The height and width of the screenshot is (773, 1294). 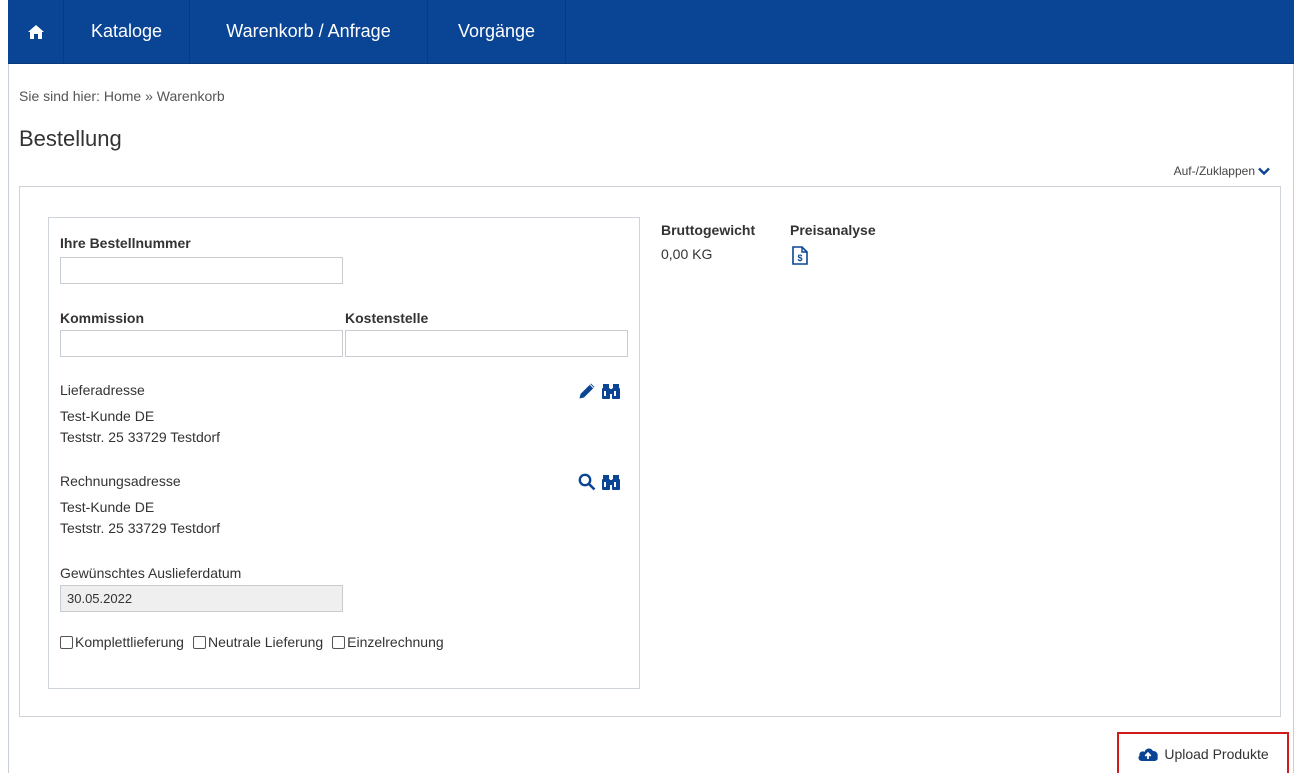 I want to click on complete-delivery-checkbox: Komplettlieferung, so click(x=122, y=642).